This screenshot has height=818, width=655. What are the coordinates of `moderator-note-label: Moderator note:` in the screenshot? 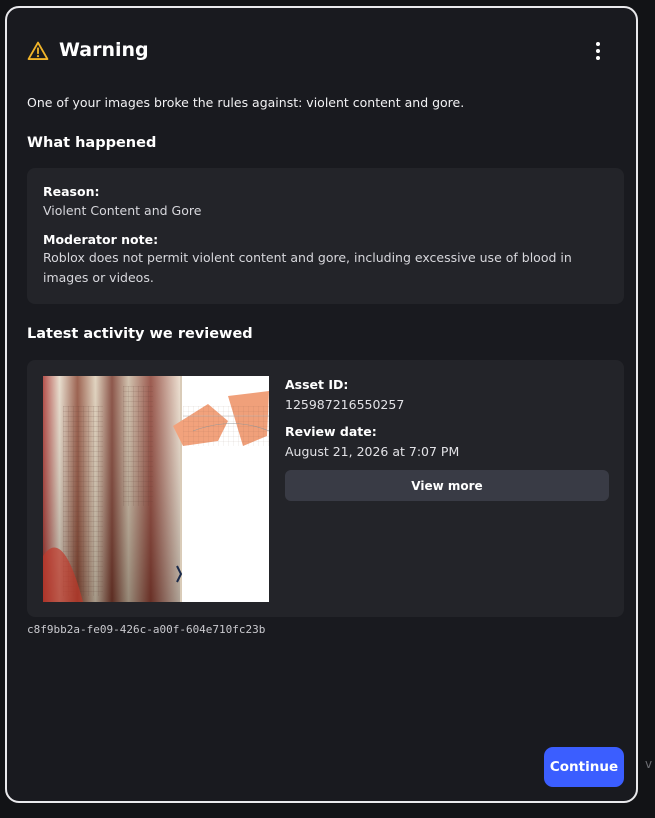 It's located at (101, 239).